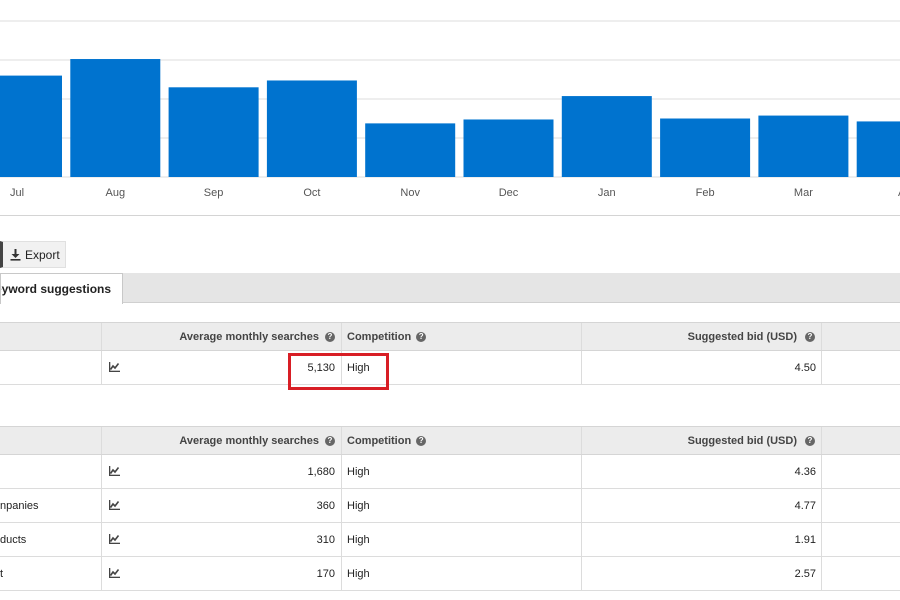  I want to click on table-row: npanies 360 High 4.77, so click(450, 506).